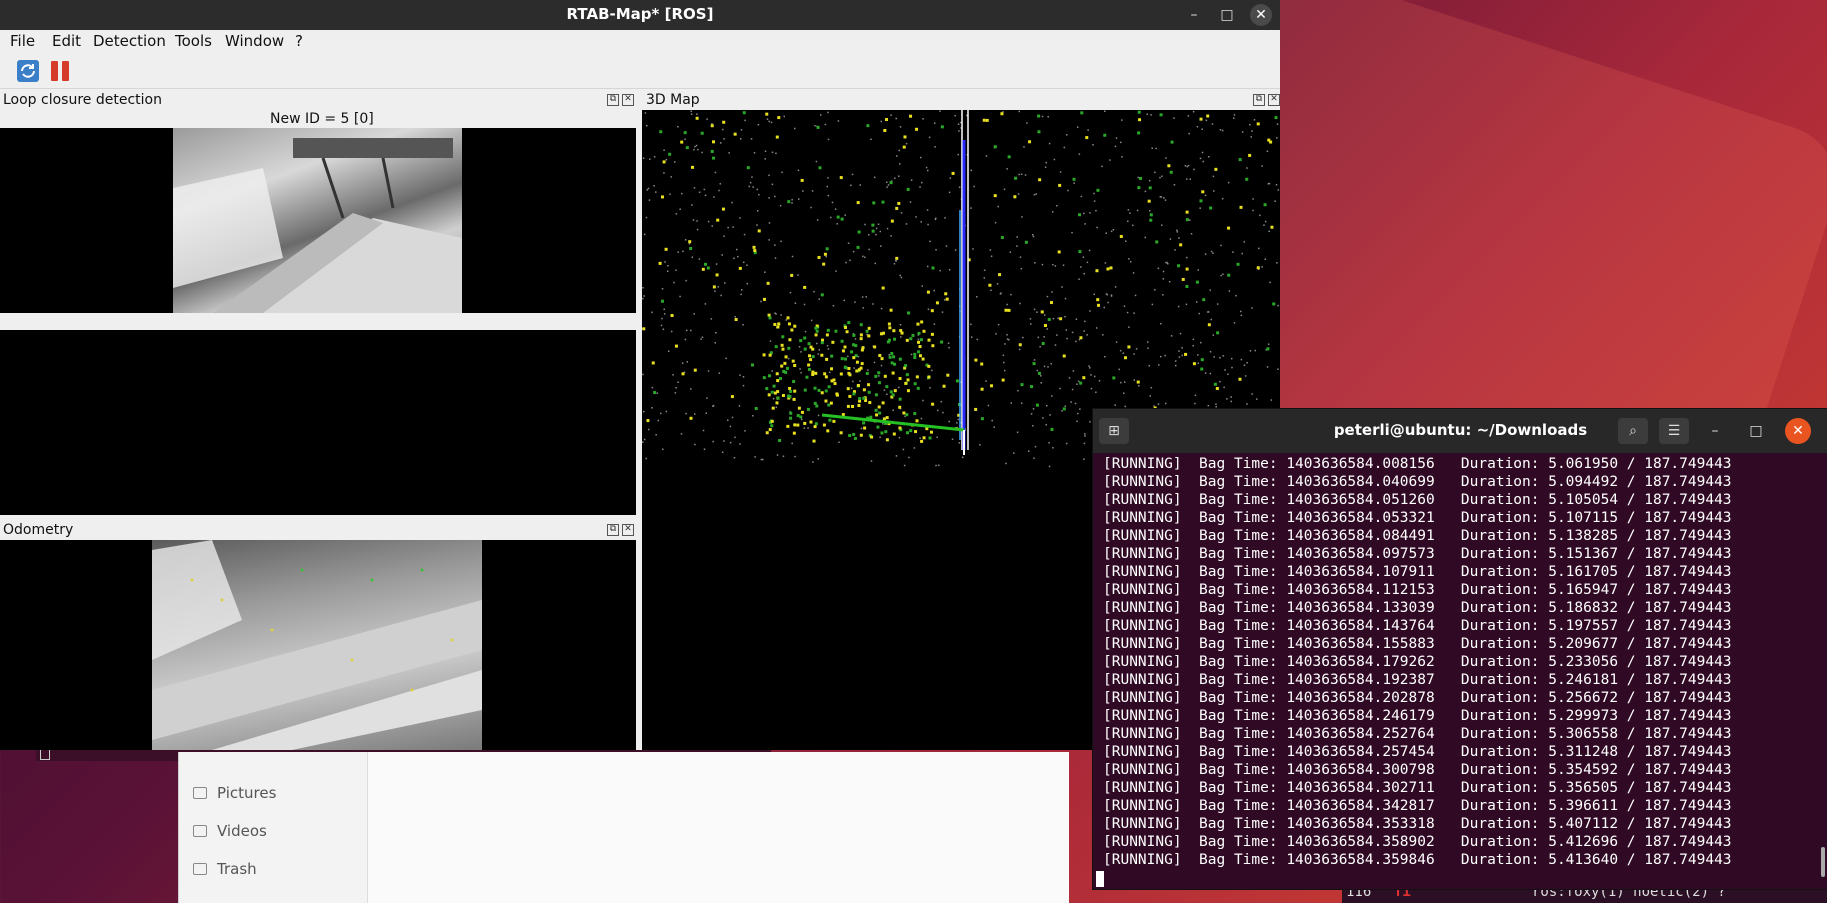 The image size is (1827, 903). I want to click on map3d-dock-buttons: ⧉ ✕, so click(1265, 99).